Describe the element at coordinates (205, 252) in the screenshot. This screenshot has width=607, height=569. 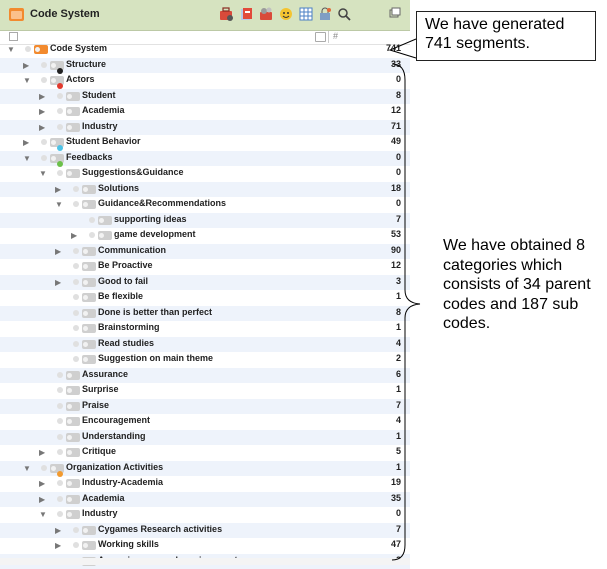
I see `tree-row: ▶Communication90` at that location.